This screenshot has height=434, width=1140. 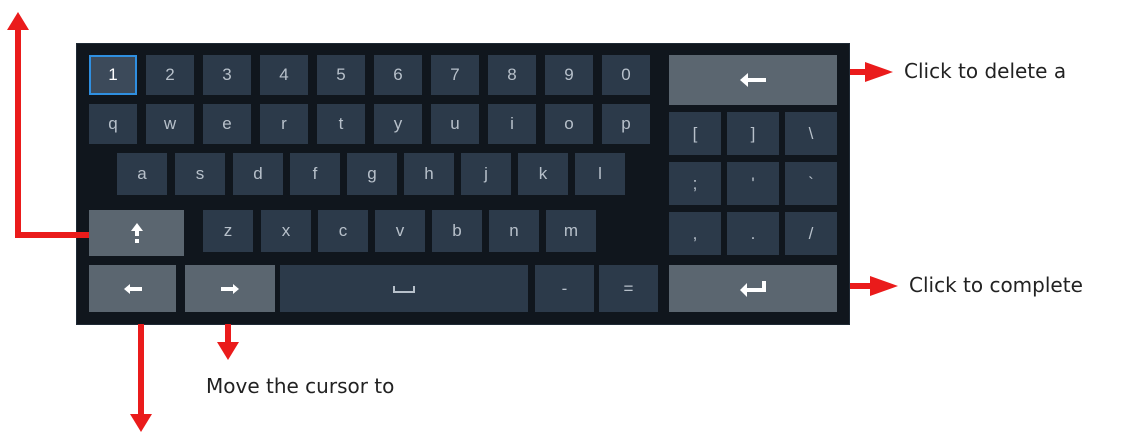 I want to click on key-6: 6, so click(x=398, y=75).